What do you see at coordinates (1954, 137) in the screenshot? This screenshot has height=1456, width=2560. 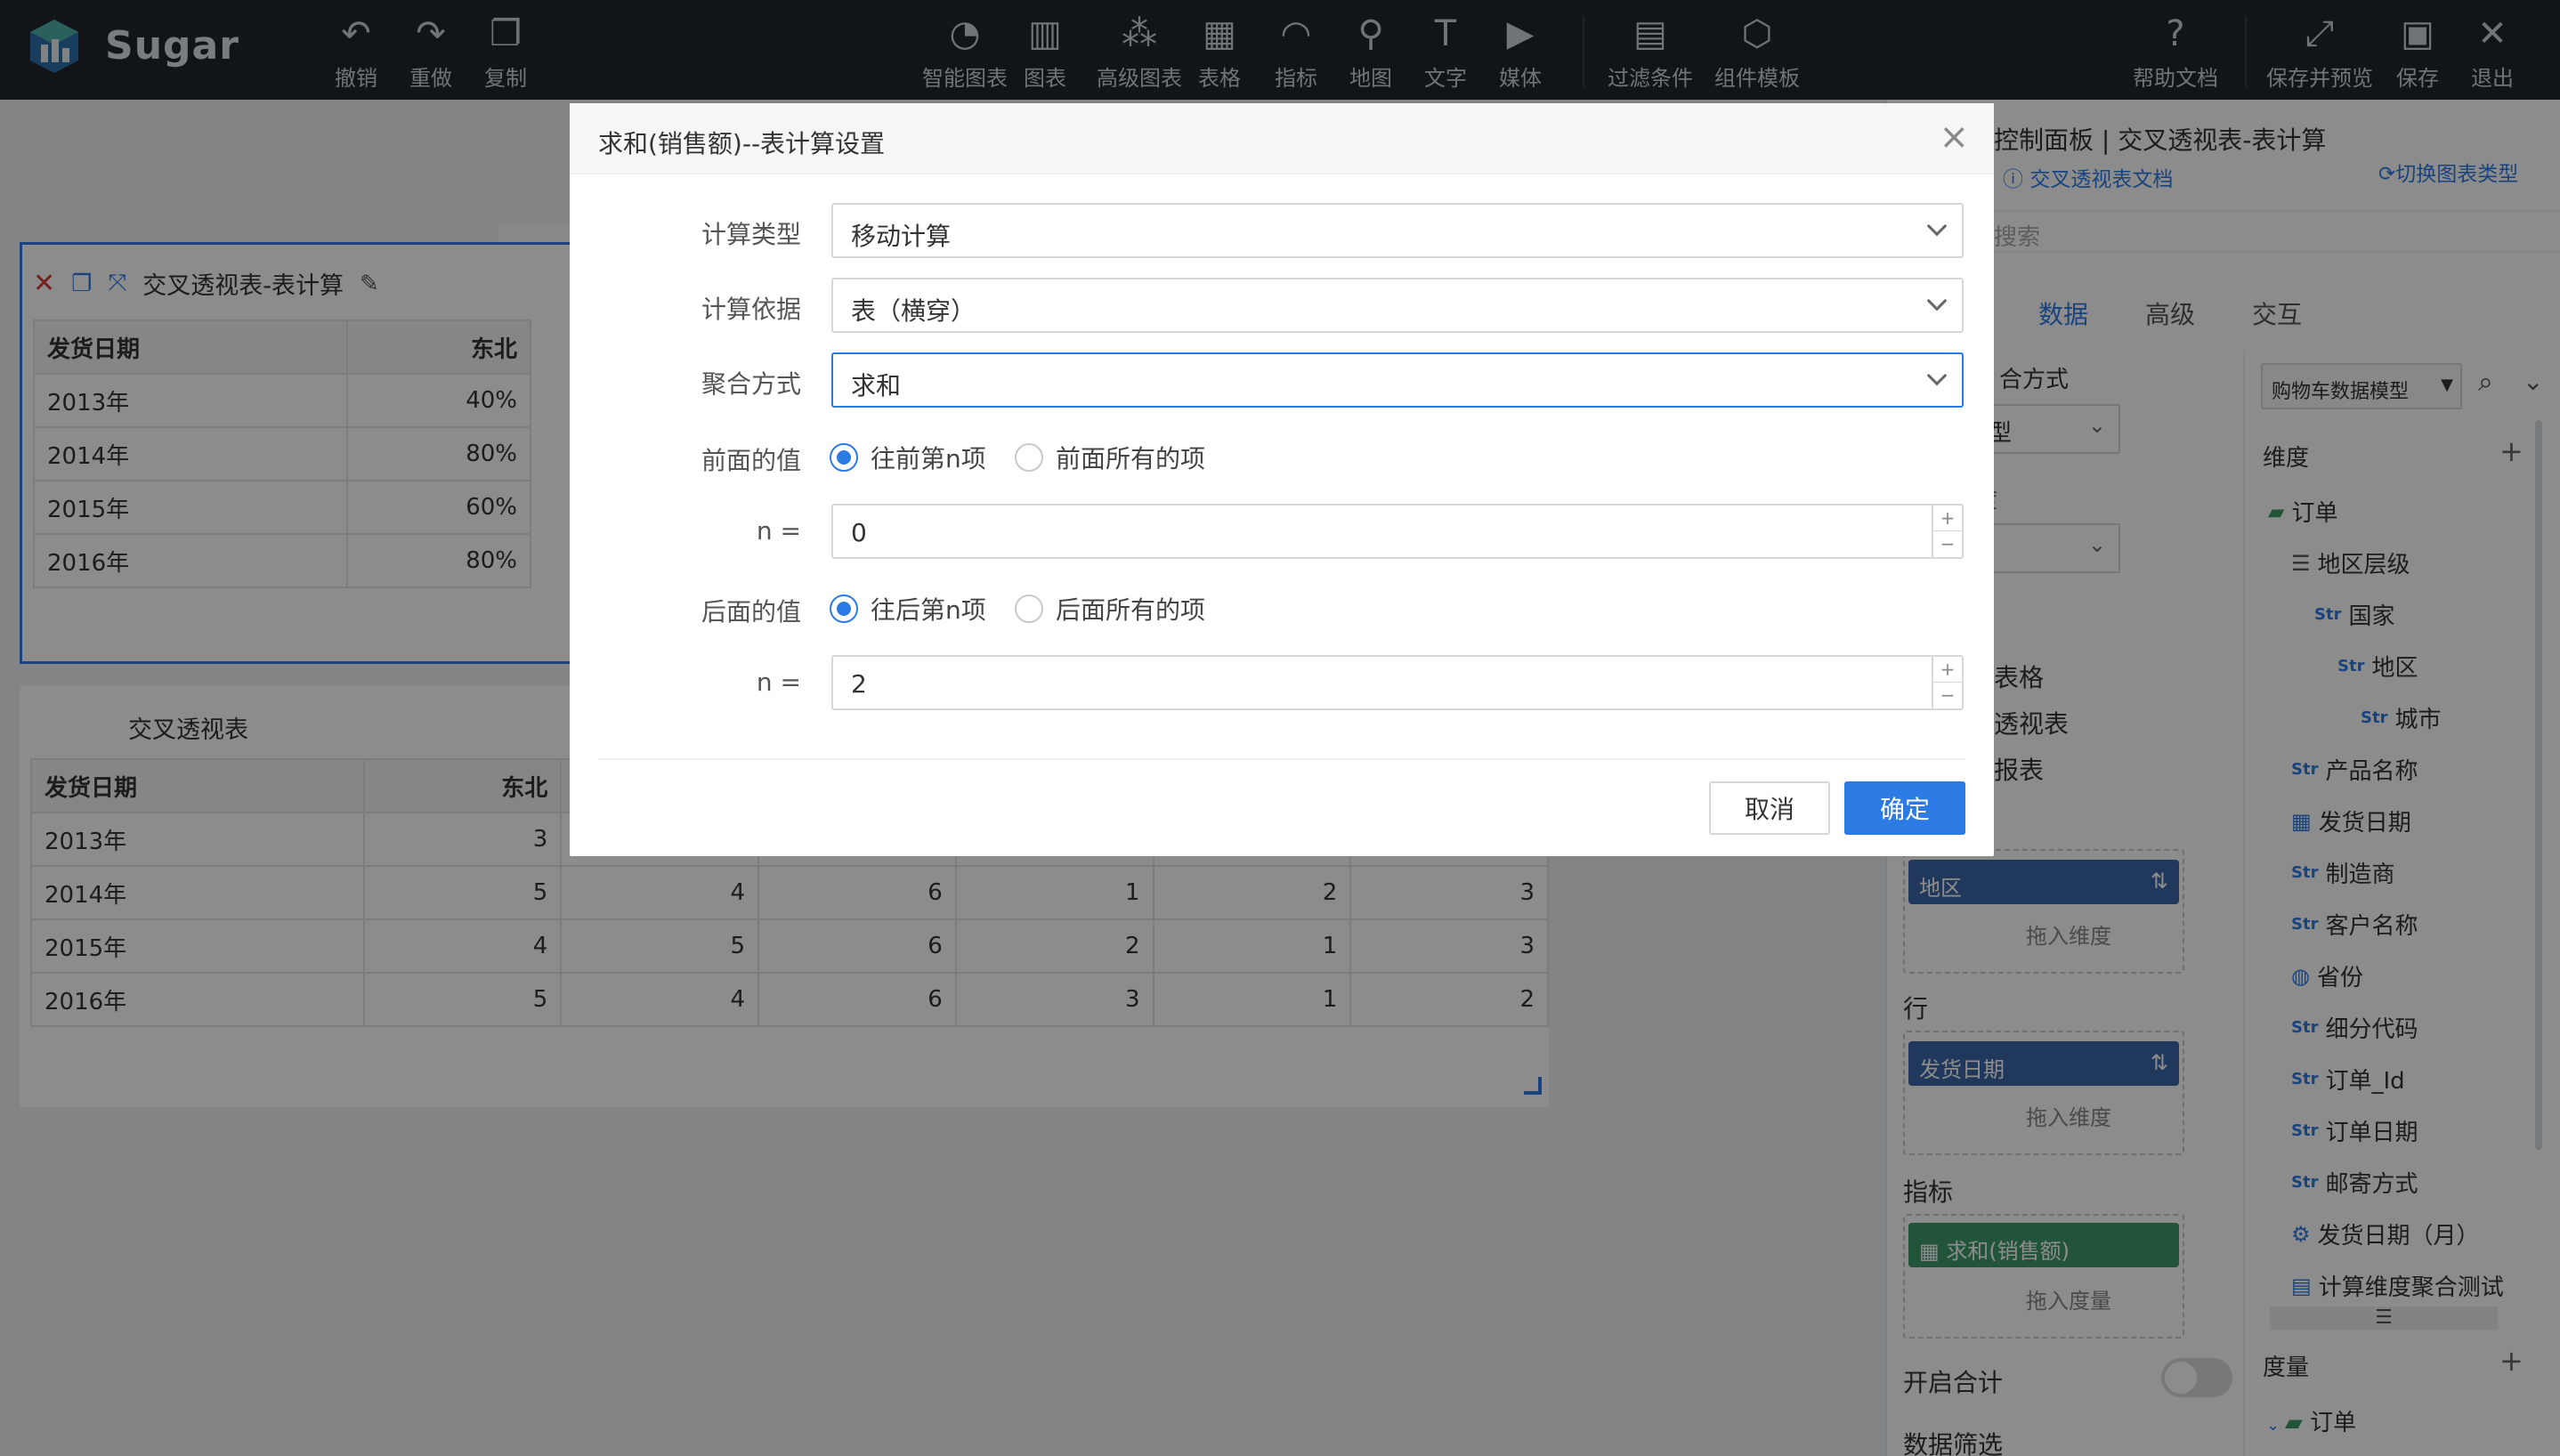 I see `close-icon: ×` at bounding box center [1954, 137].